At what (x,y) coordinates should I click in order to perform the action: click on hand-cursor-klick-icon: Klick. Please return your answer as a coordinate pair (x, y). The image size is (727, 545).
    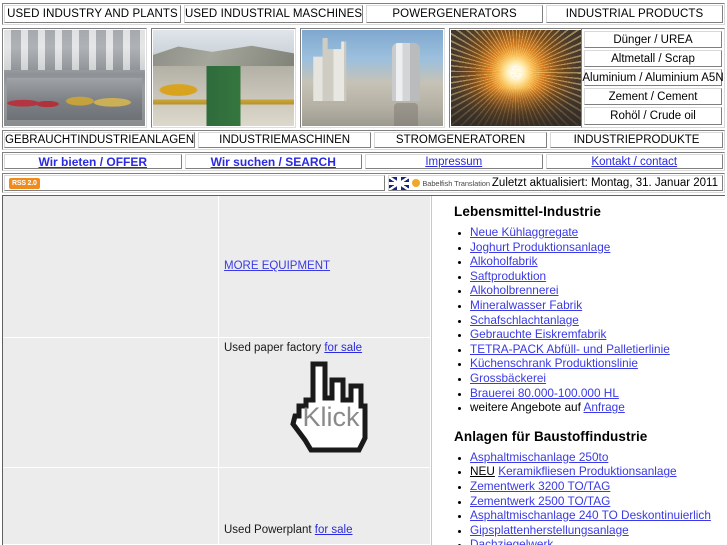
    Looking at the image, I should click on (325, 410).